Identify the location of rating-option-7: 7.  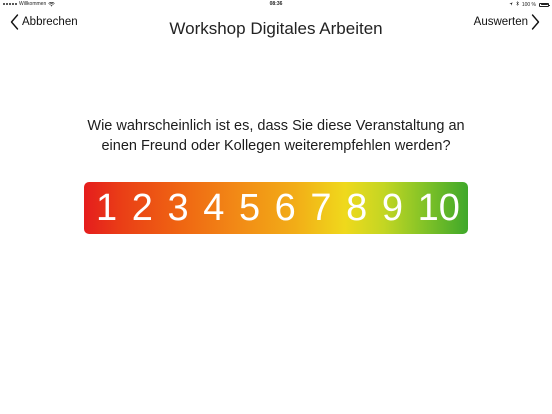
(320, 208).